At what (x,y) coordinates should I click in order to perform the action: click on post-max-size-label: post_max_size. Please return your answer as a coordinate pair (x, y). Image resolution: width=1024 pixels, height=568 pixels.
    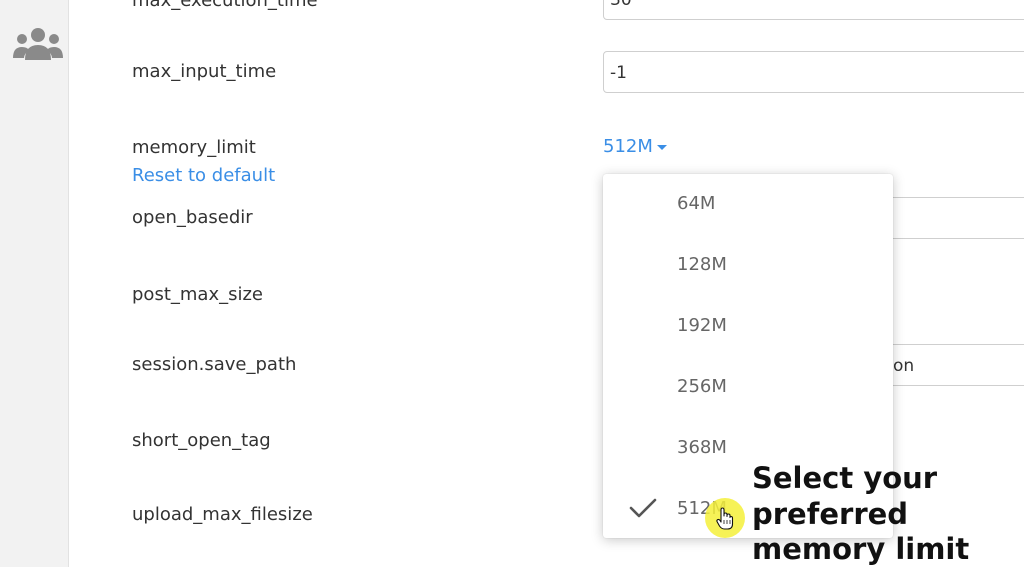
    Looking at the image, I should click on (197, 294).